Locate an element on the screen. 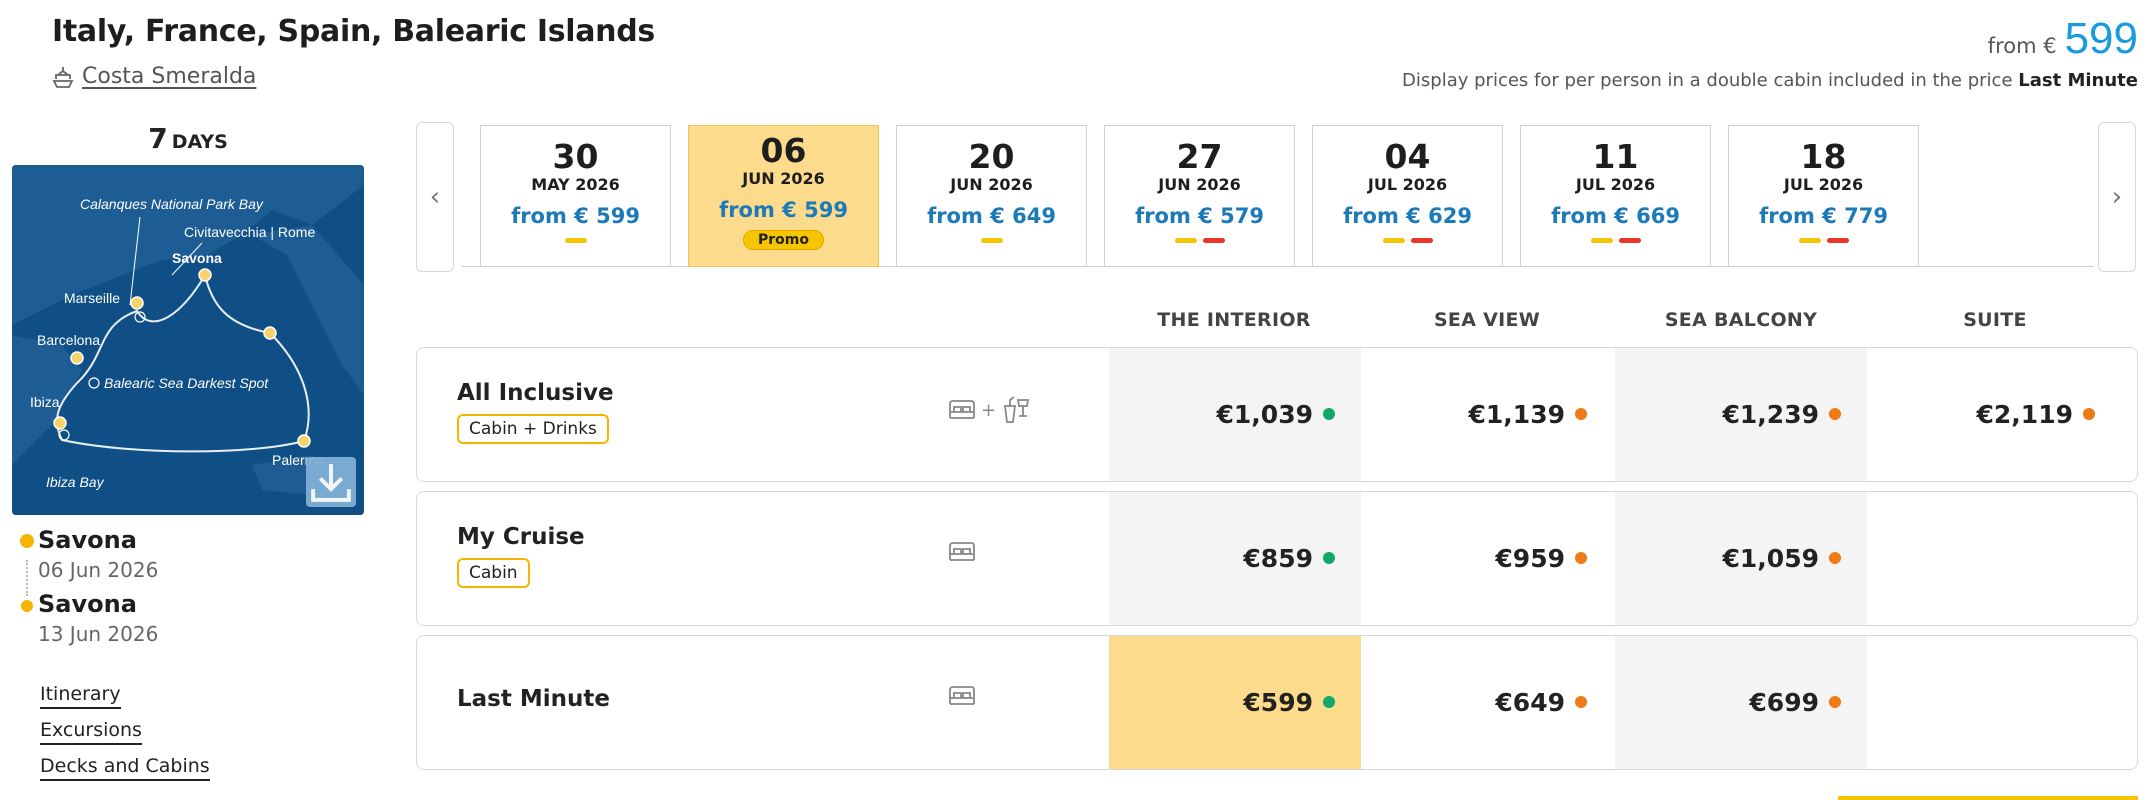 The height and width of the screenshot is (800, 2150). price-value: €699 is located at coordinates (1784, 702).